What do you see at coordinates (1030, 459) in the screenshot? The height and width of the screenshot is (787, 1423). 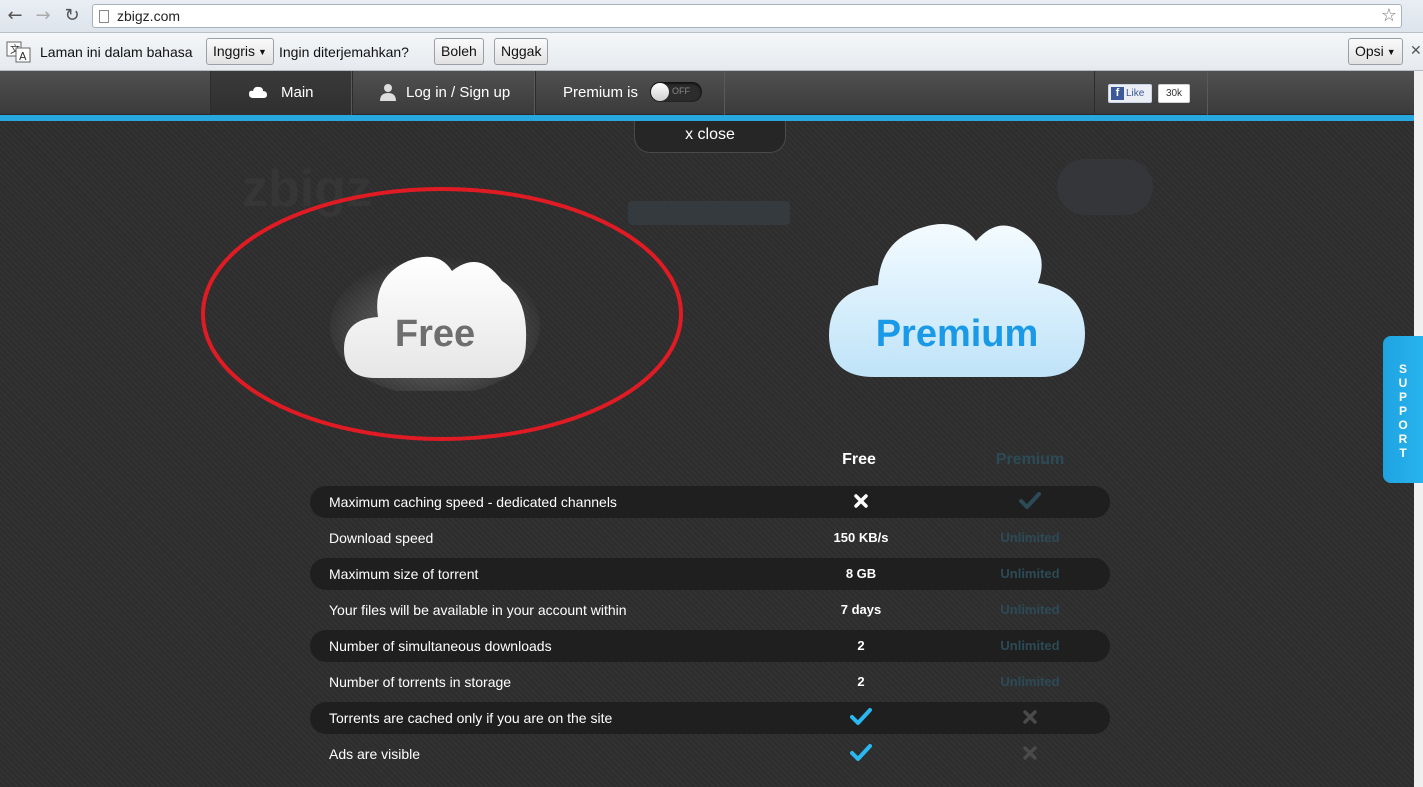 I see `column-header-premium: Premium` at bounding box center [1030, 459].